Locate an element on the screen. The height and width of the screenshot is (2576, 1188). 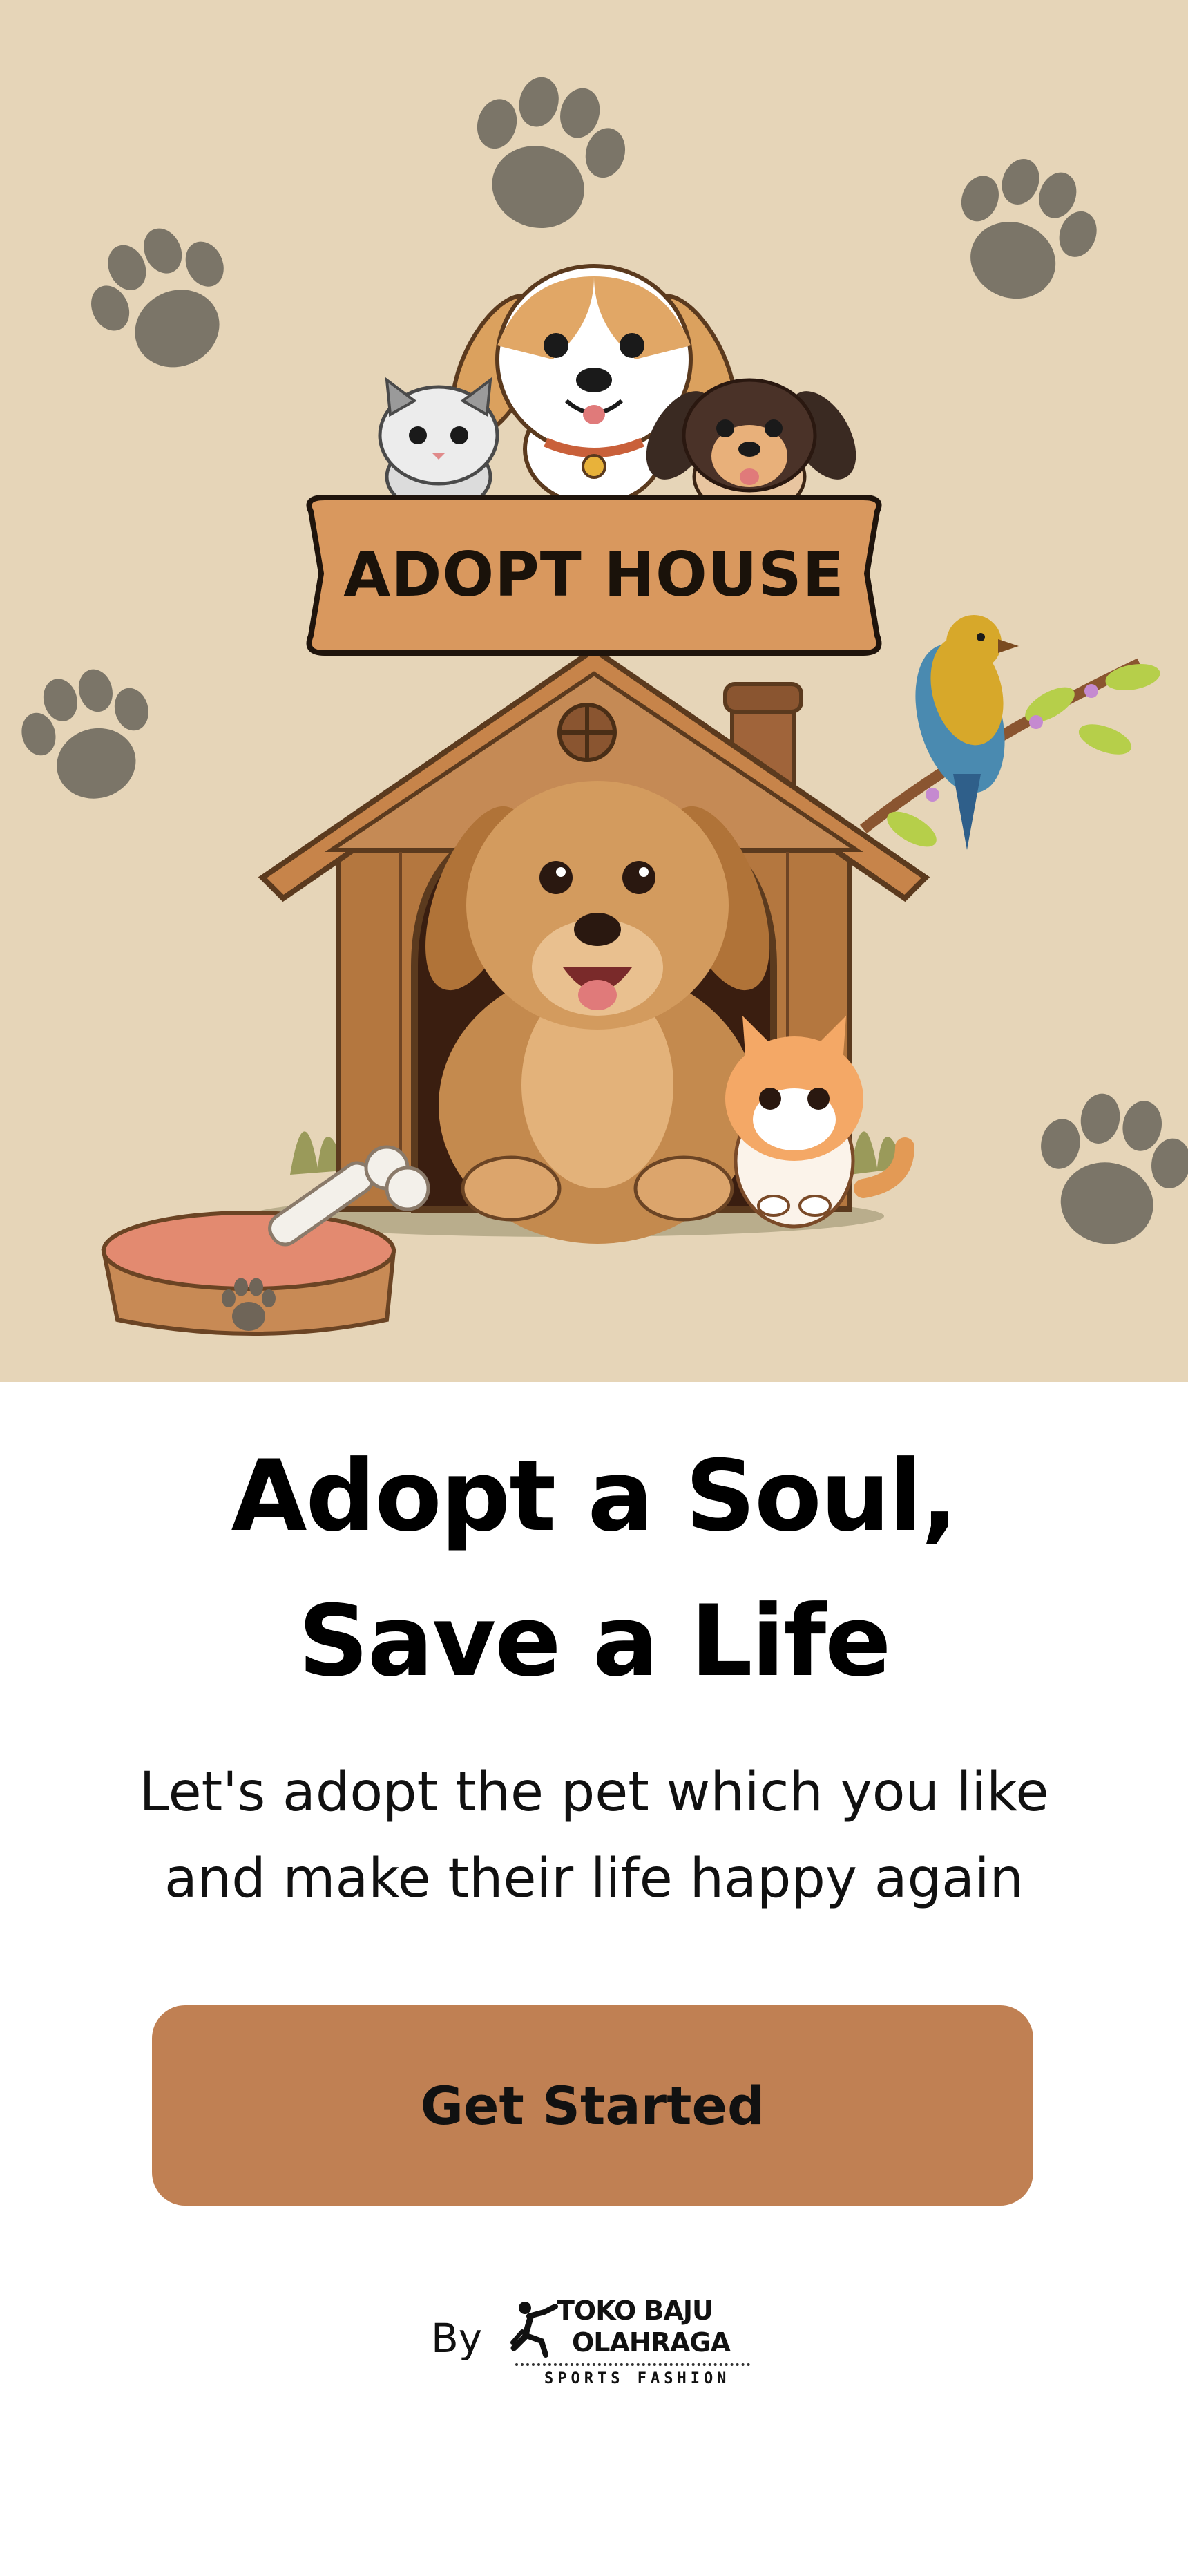
headline-line-1: Adopt a Soul, is located at coordinates (595, 1496).